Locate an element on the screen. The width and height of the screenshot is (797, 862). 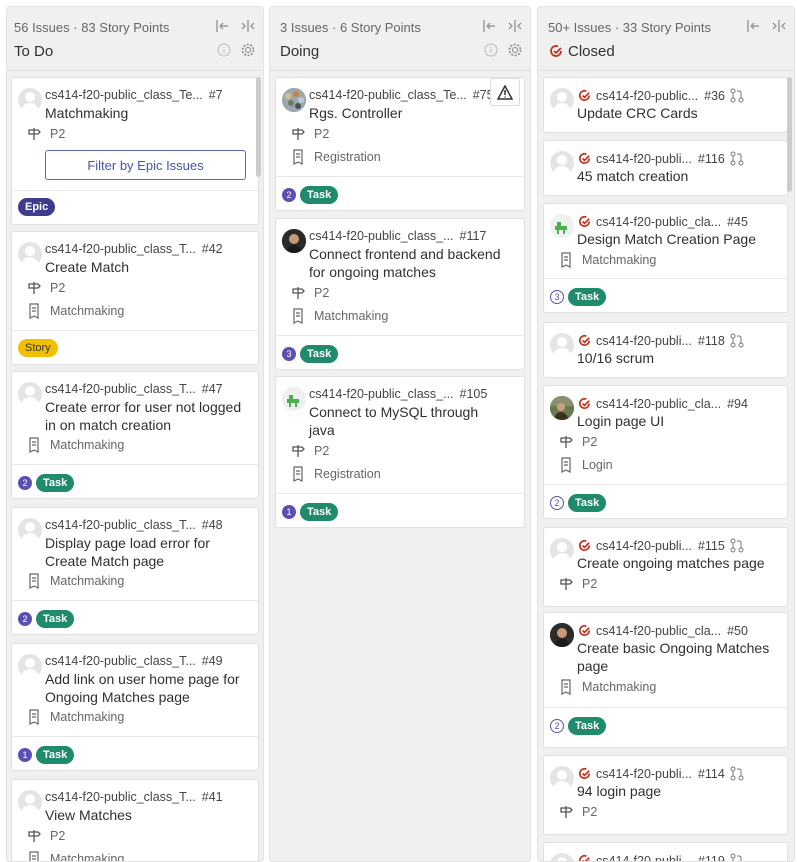
label-story: Story is located at coordinates (38, 348).